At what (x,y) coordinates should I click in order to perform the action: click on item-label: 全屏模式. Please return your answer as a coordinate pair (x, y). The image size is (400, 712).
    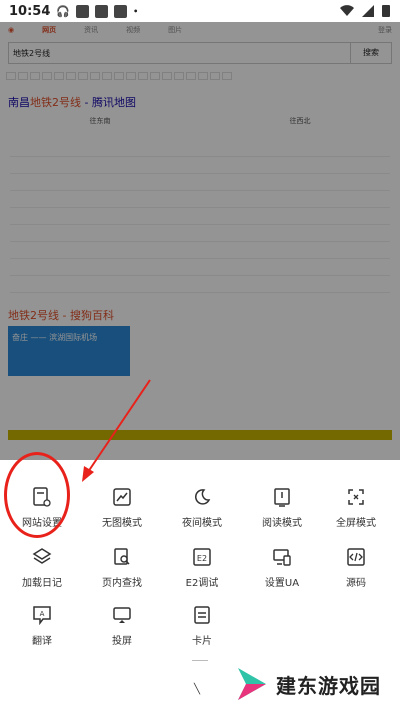
    Looking at the image, I should click on (356, 523).